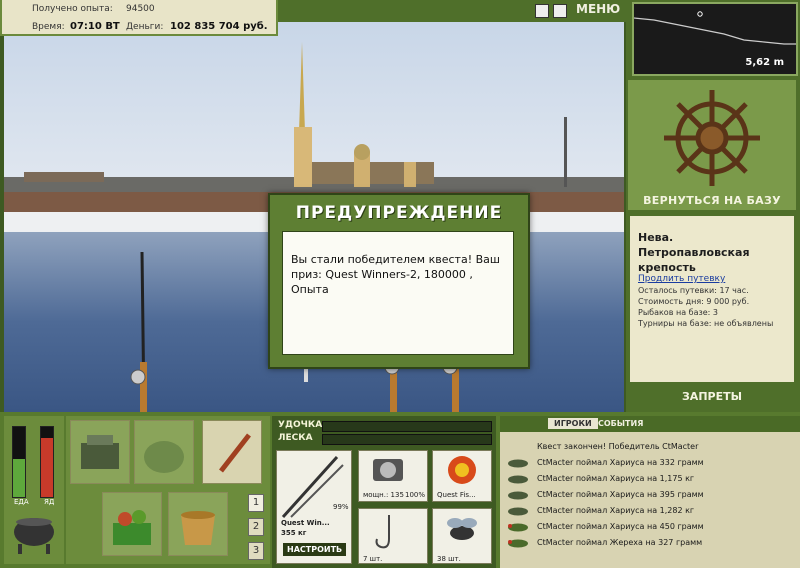 This screenshot has width=800, height=568. I want to click on reel-cell: мощн.: 135 100%, so click(393, 476).